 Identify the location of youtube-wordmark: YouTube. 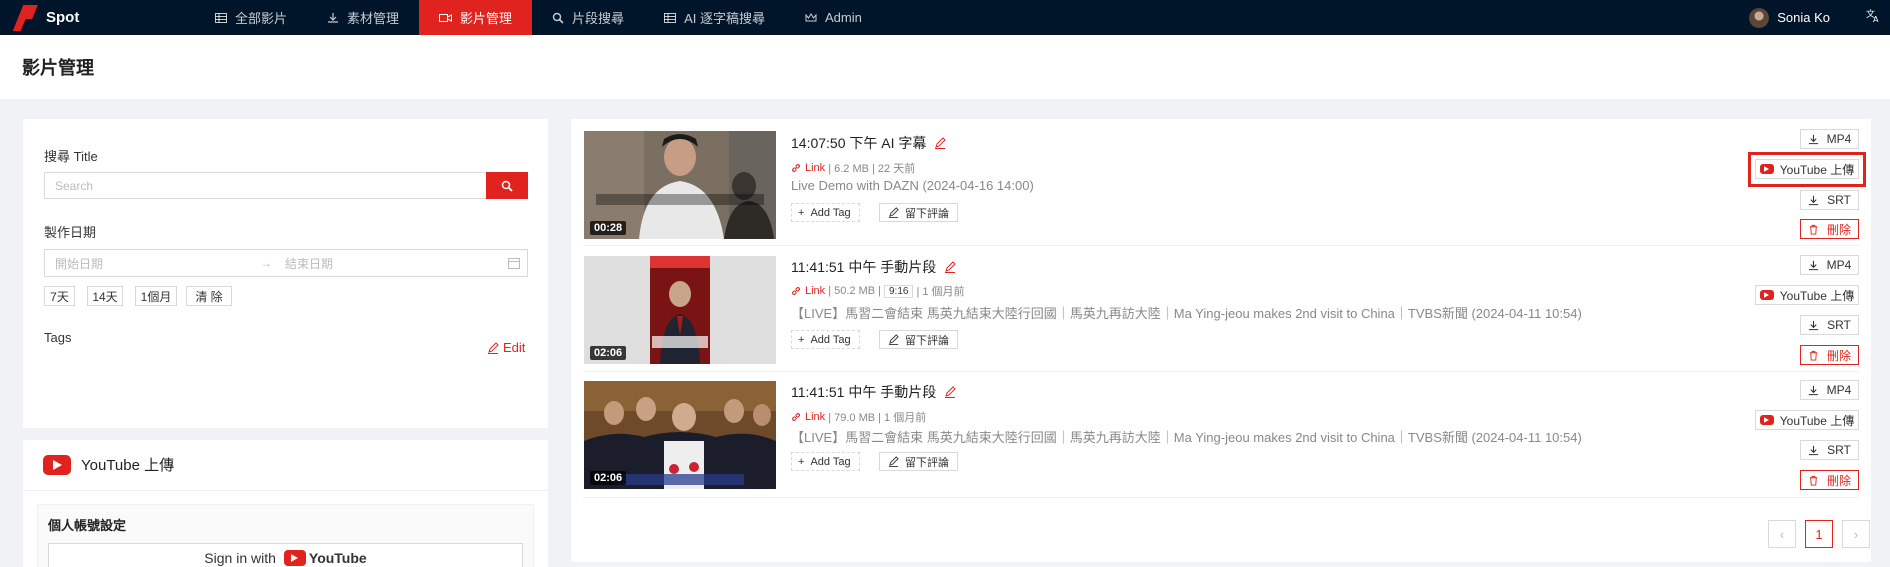
(325, 558).